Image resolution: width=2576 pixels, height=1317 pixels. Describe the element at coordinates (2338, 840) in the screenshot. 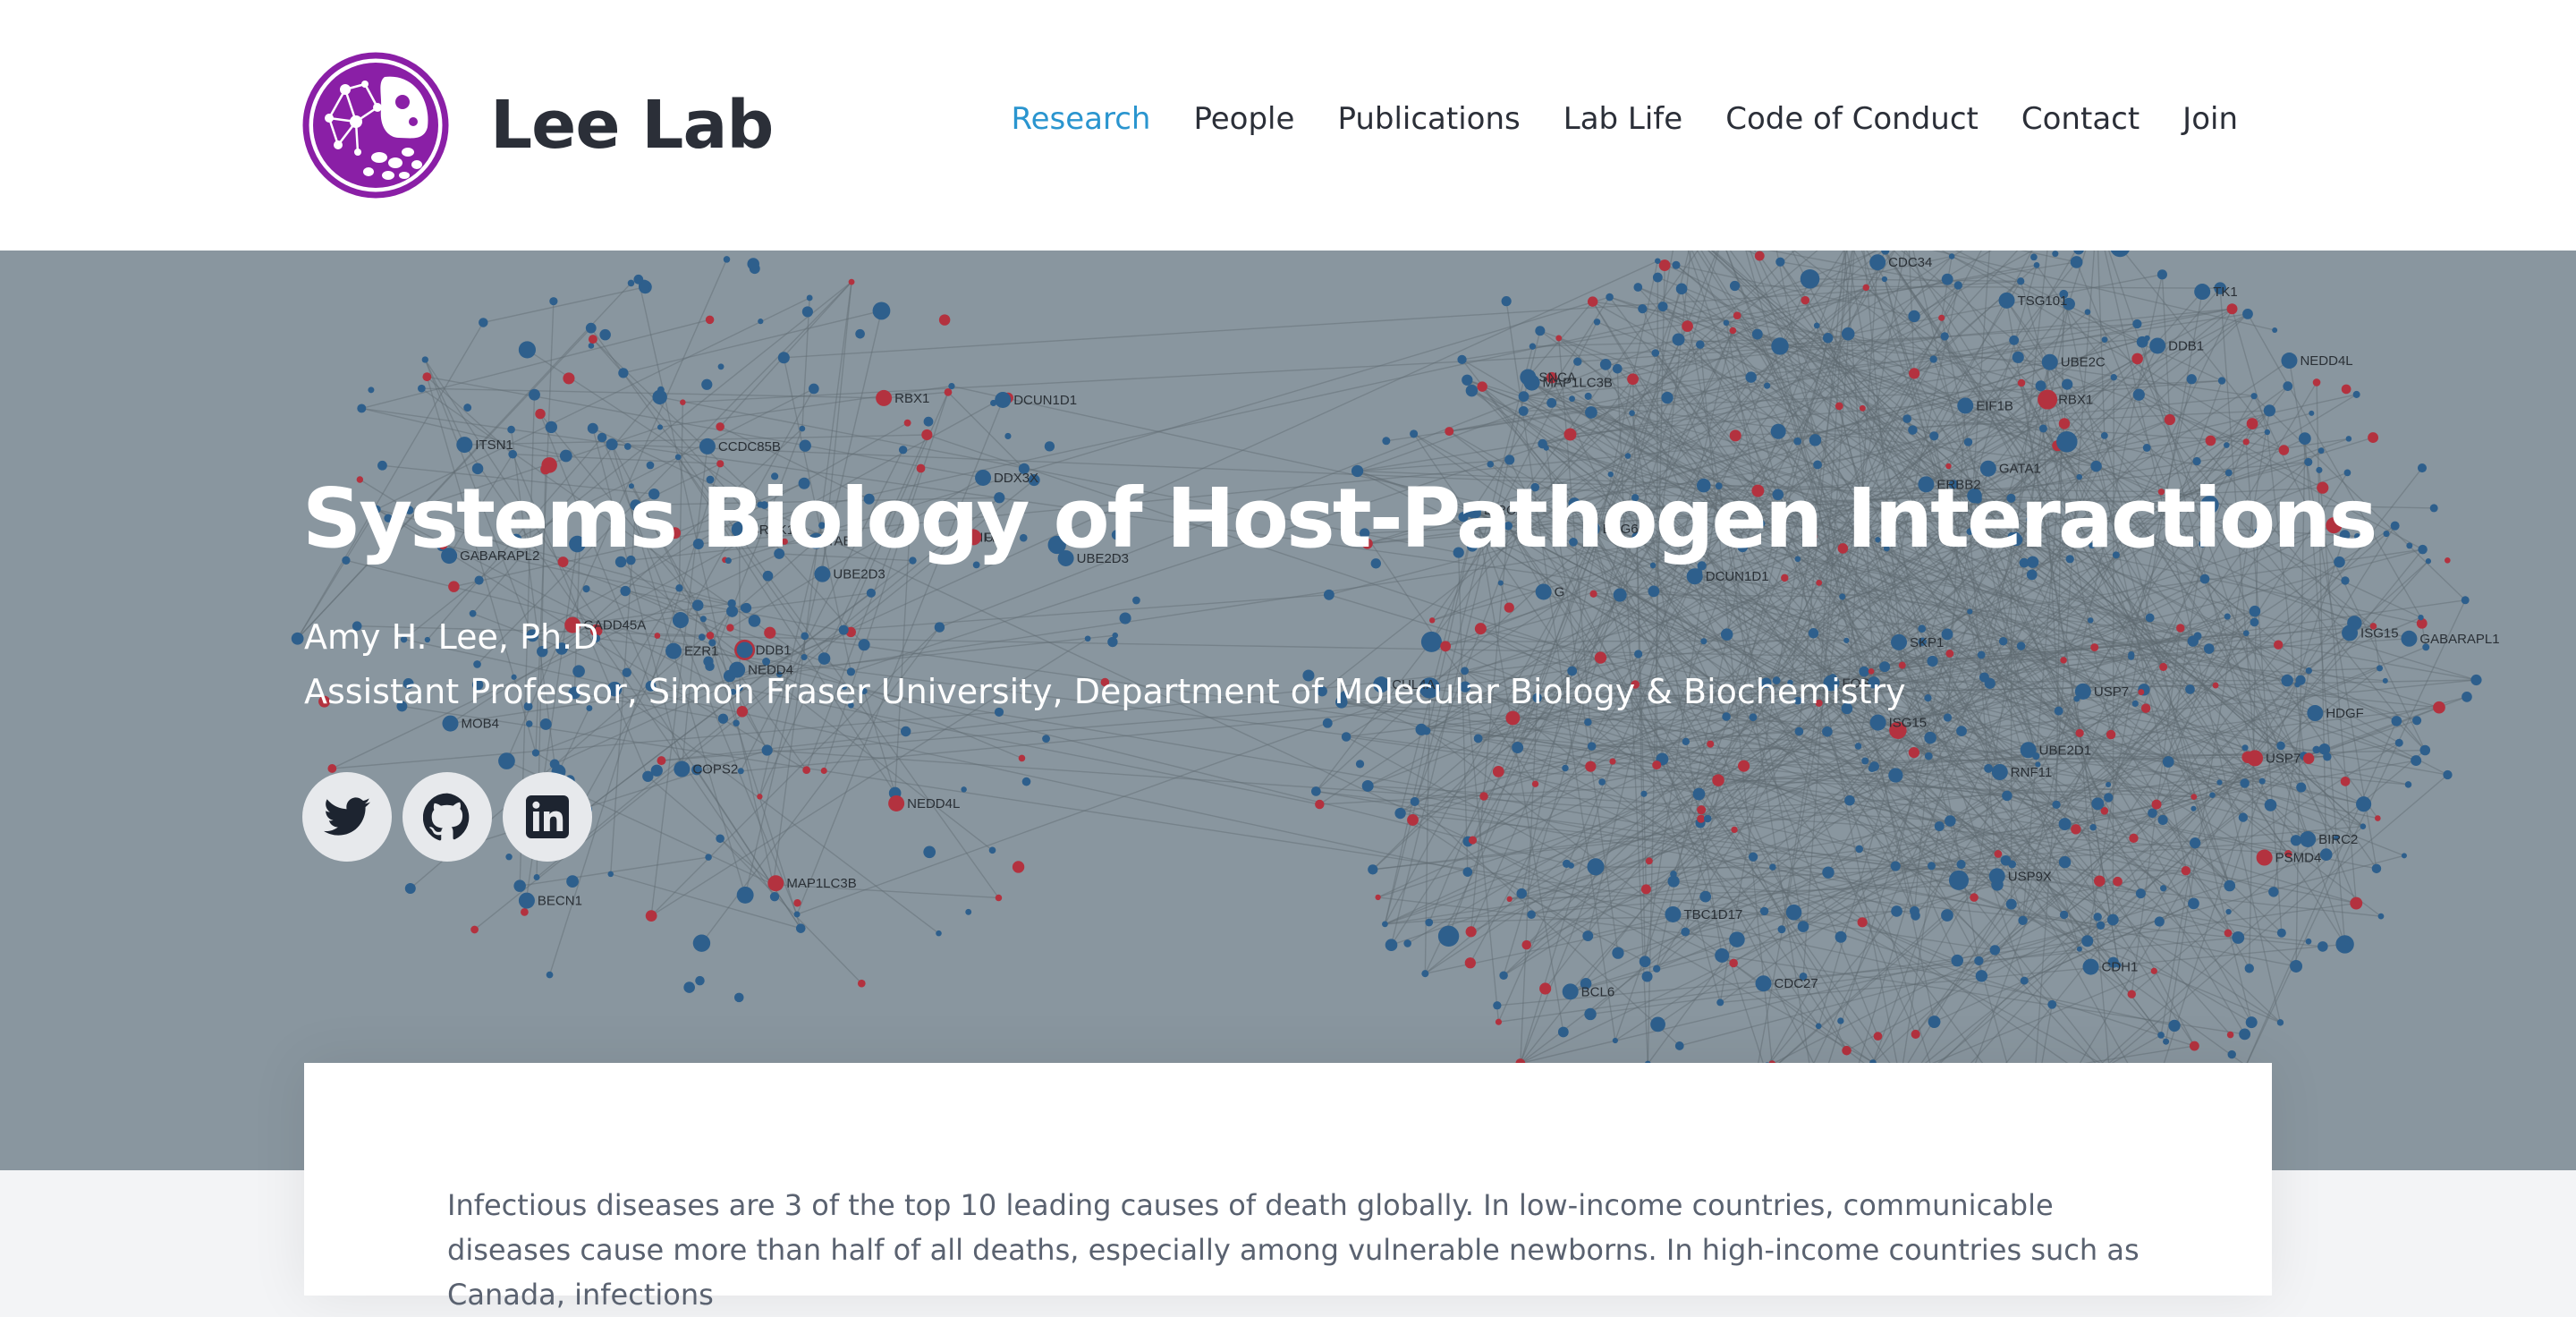

I see `network-node-label: BIRC2` at that location.